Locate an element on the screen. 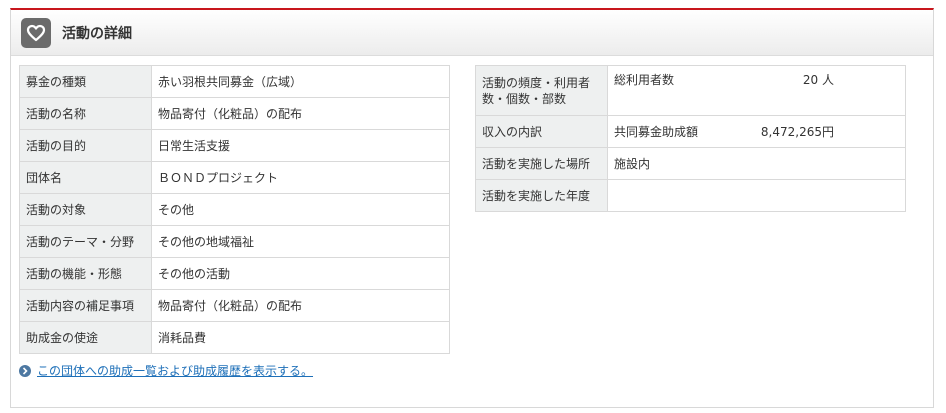  table-row: 活動の目的 日常生活支援 is located at coordinates (234, 145).